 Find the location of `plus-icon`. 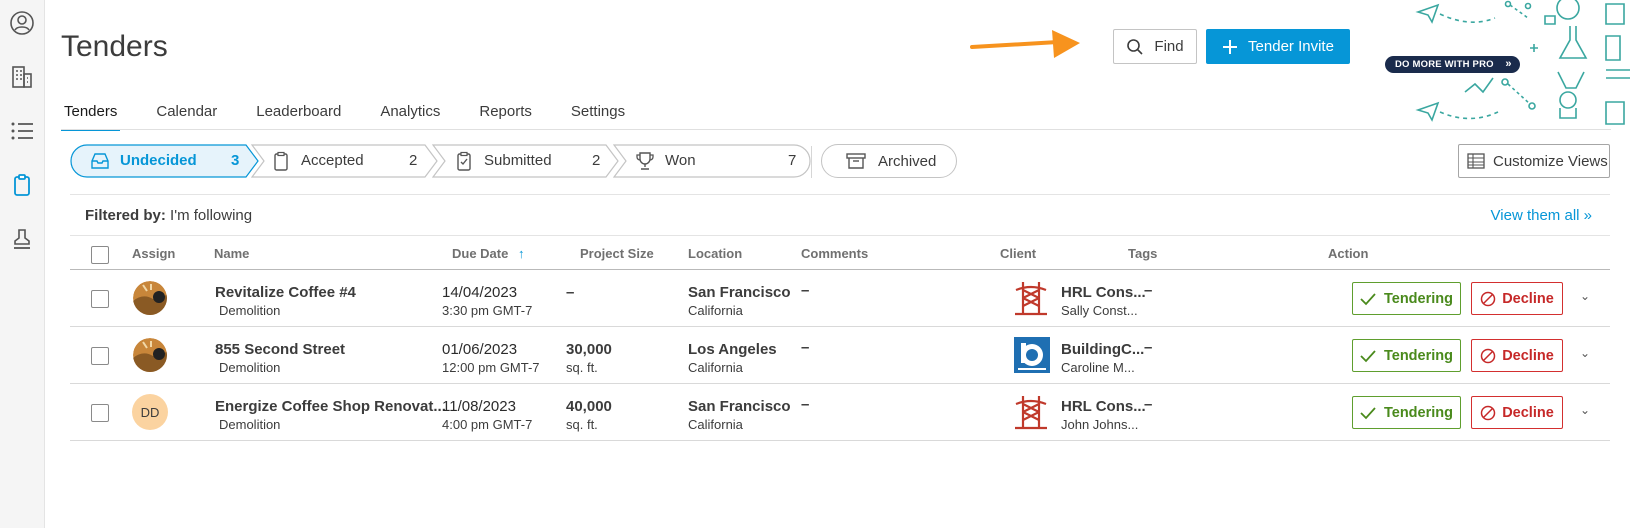

plus-icon is located at coordinates (1230, 46).